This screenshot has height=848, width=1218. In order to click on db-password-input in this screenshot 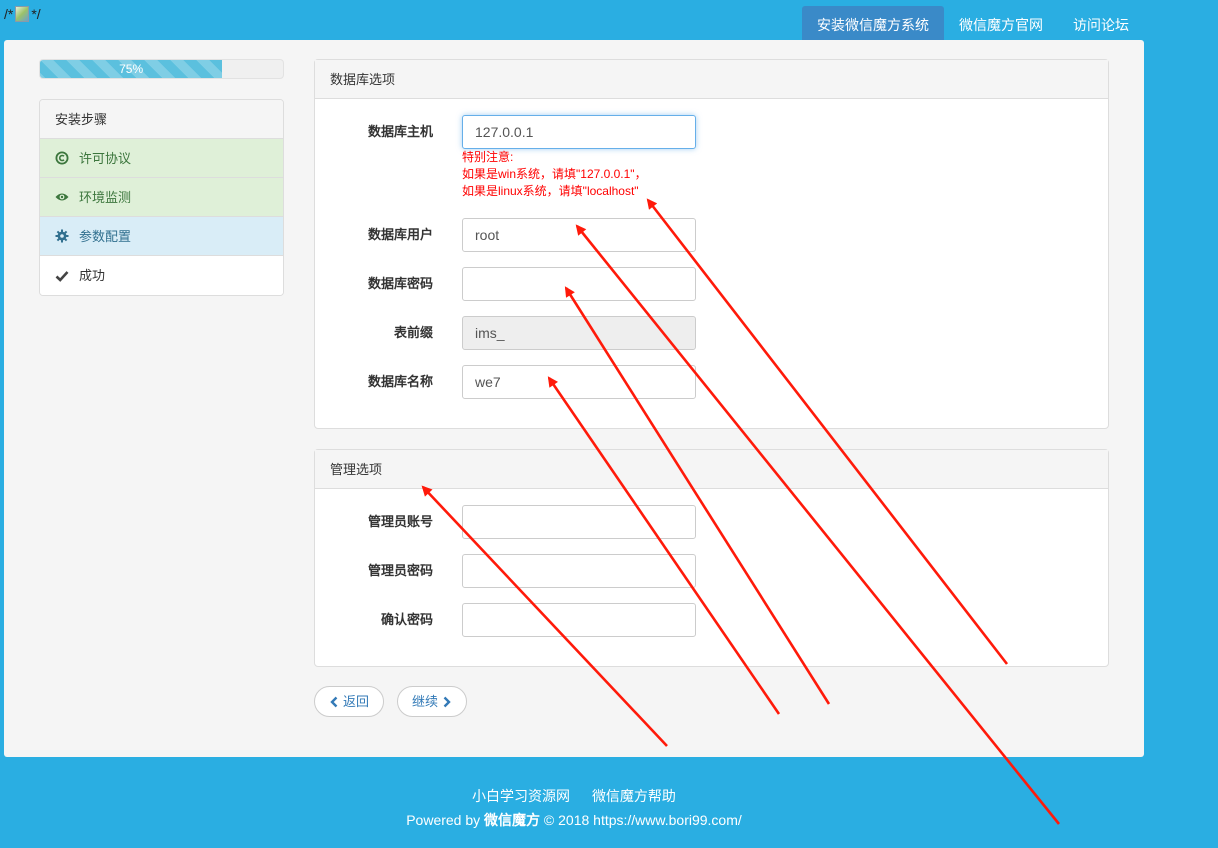, I will do `click(579, 284)`.